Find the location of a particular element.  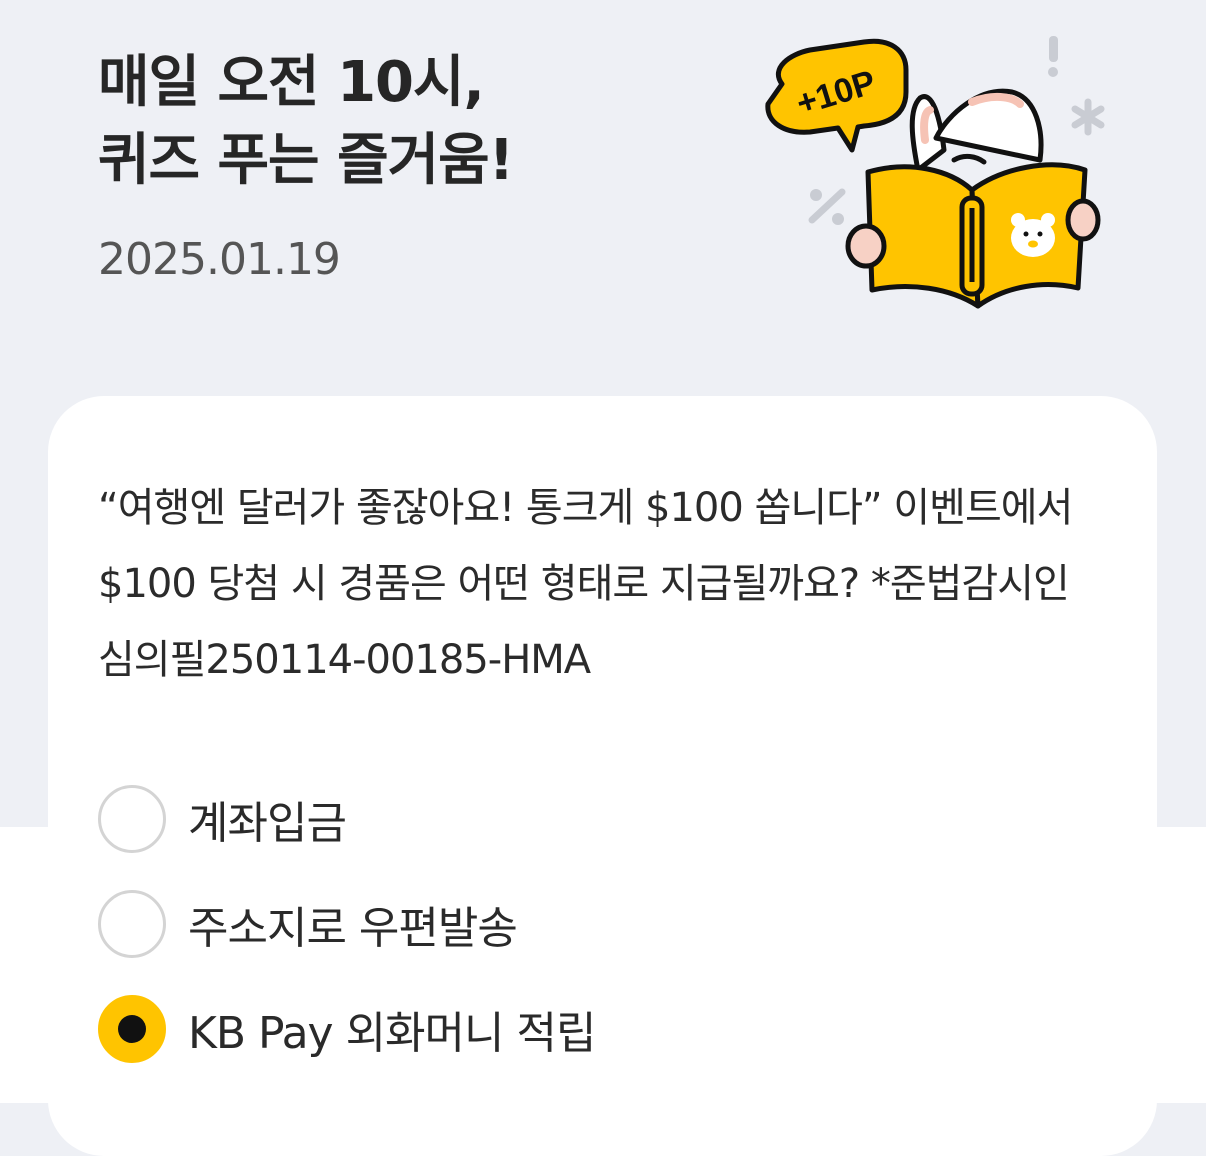

answer-option-3: KB Pay 외화머니 적립 is located at coordinates (598, 1029).